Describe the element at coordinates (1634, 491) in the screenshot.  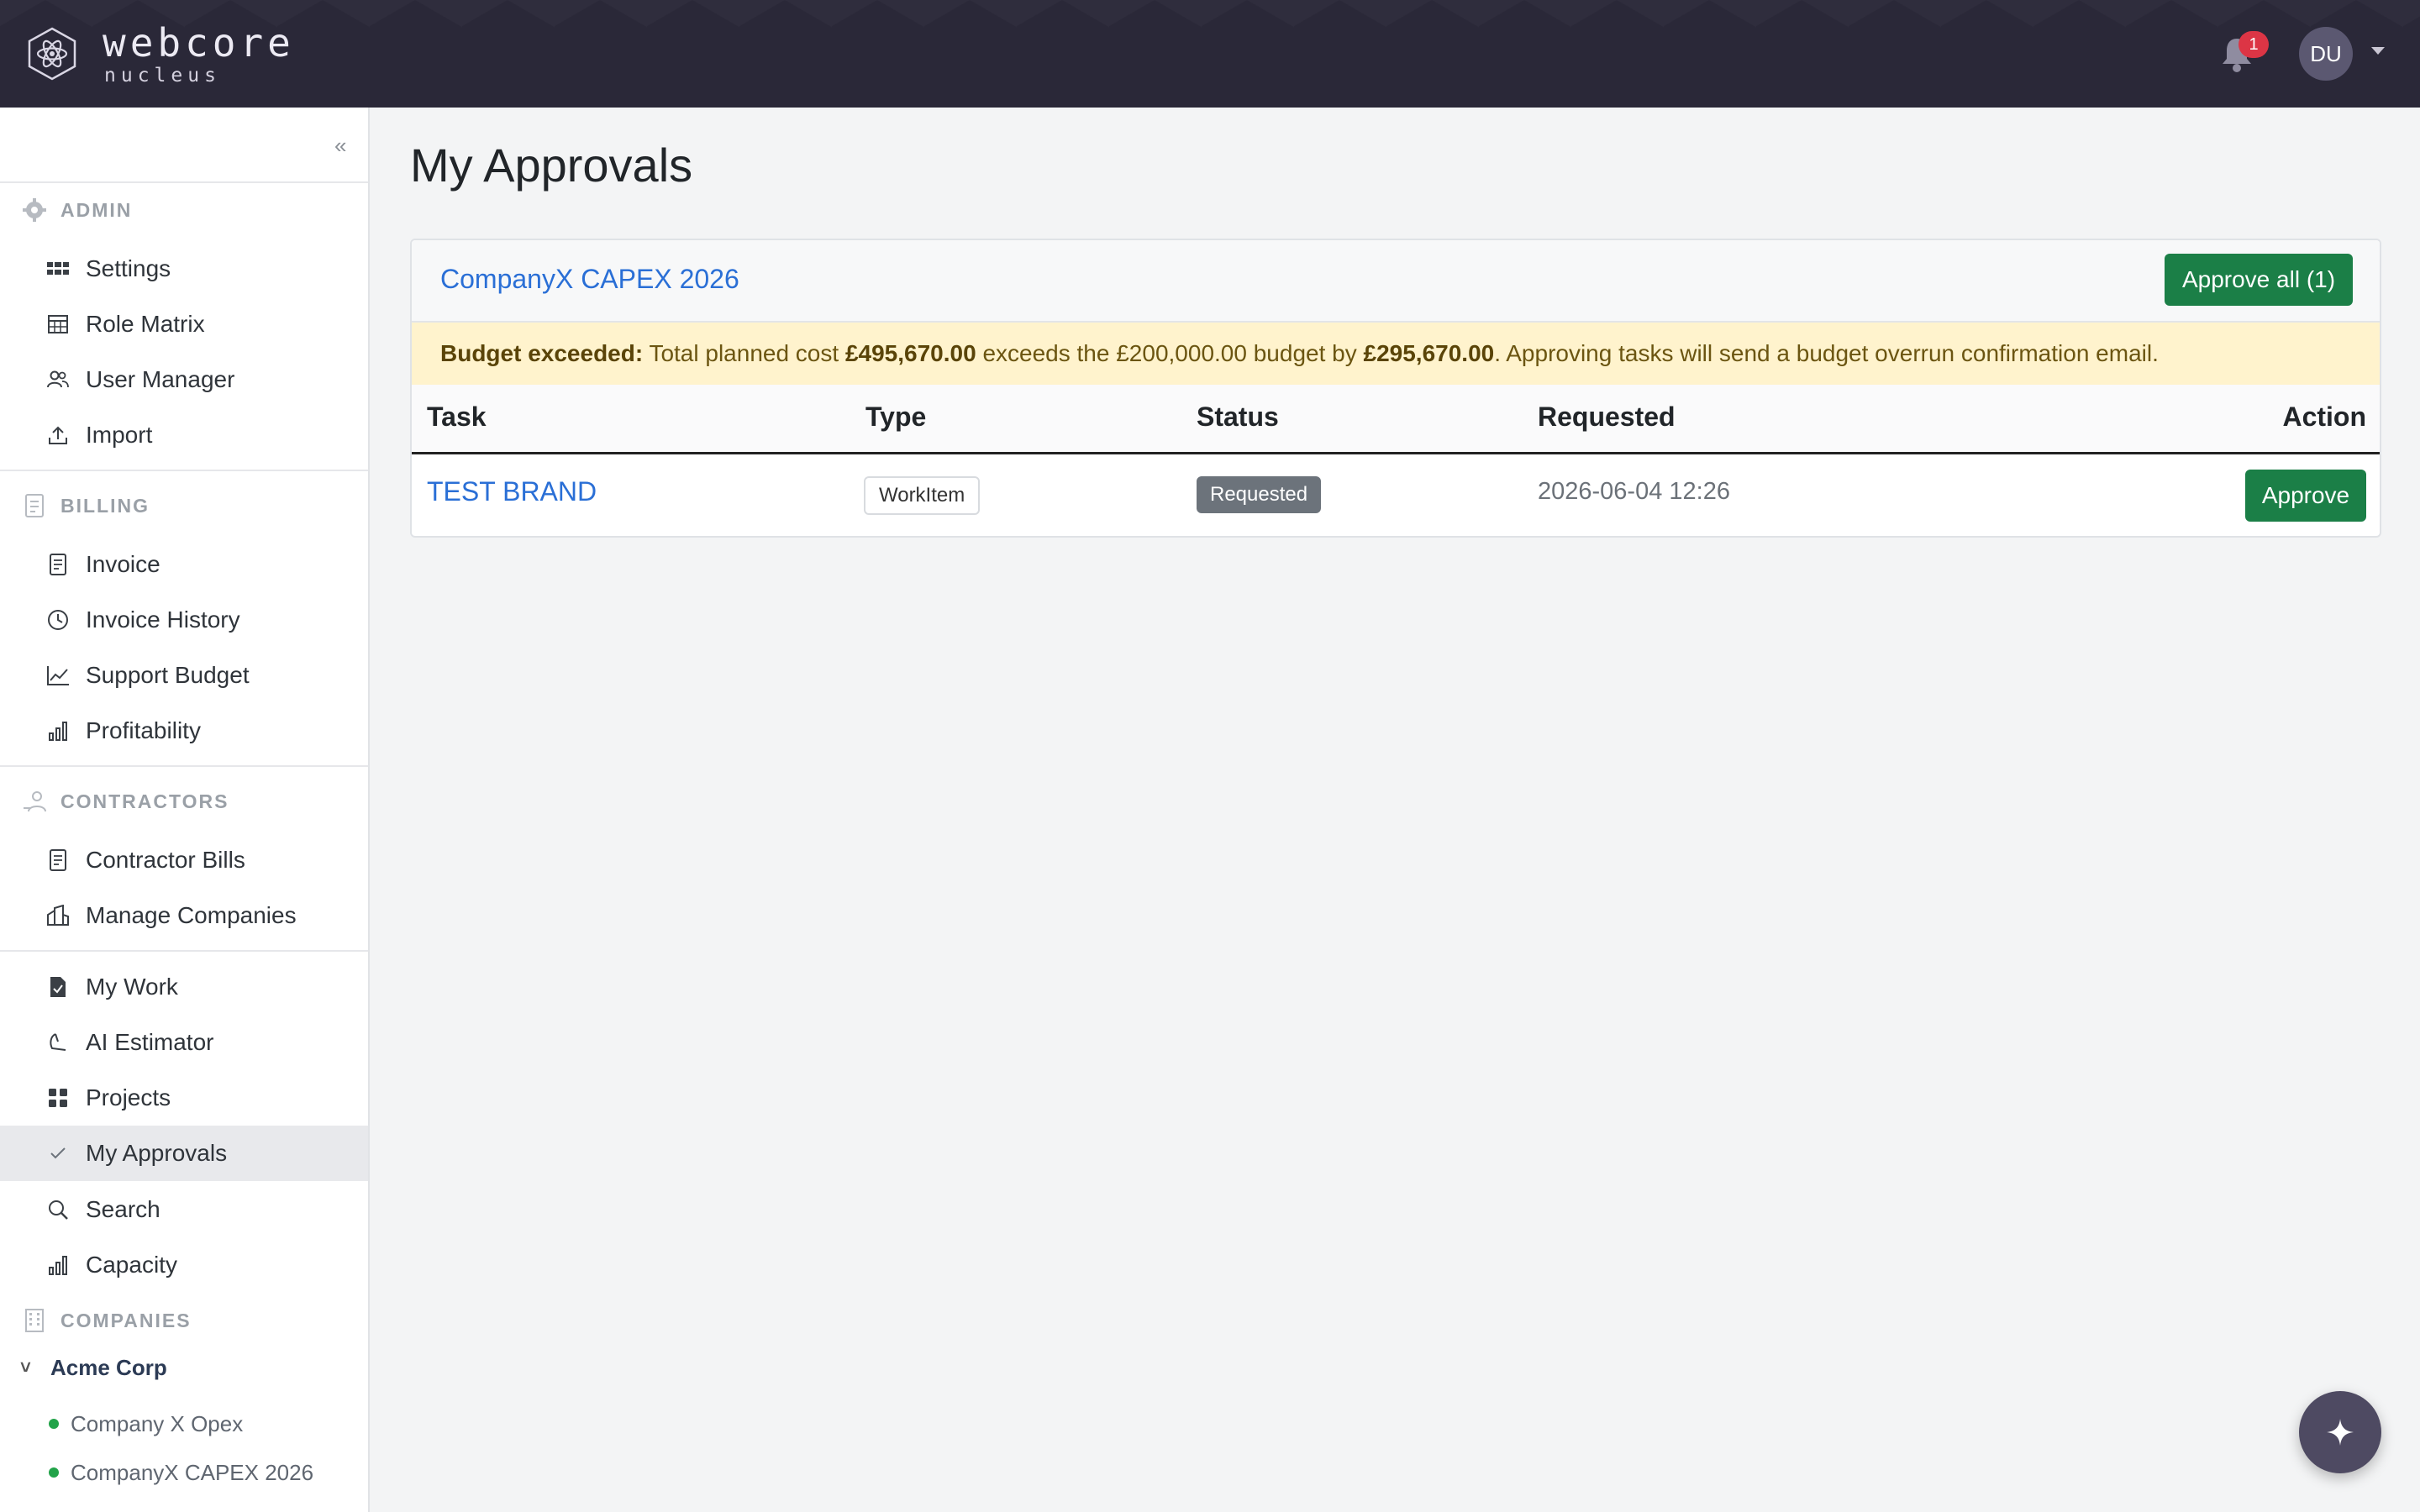
I see `requested-date: 2026-06-04 12:26` at that location.